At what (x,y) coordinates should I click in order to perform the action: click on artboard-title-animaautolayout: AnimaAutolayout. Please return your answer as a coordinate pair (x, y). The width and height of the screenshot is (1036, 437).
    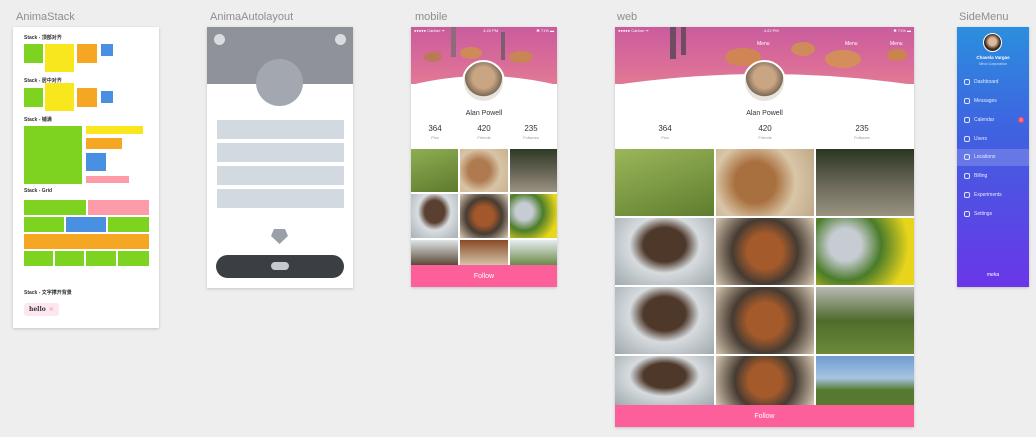
    Looking at the image, I should click on (251, 17).